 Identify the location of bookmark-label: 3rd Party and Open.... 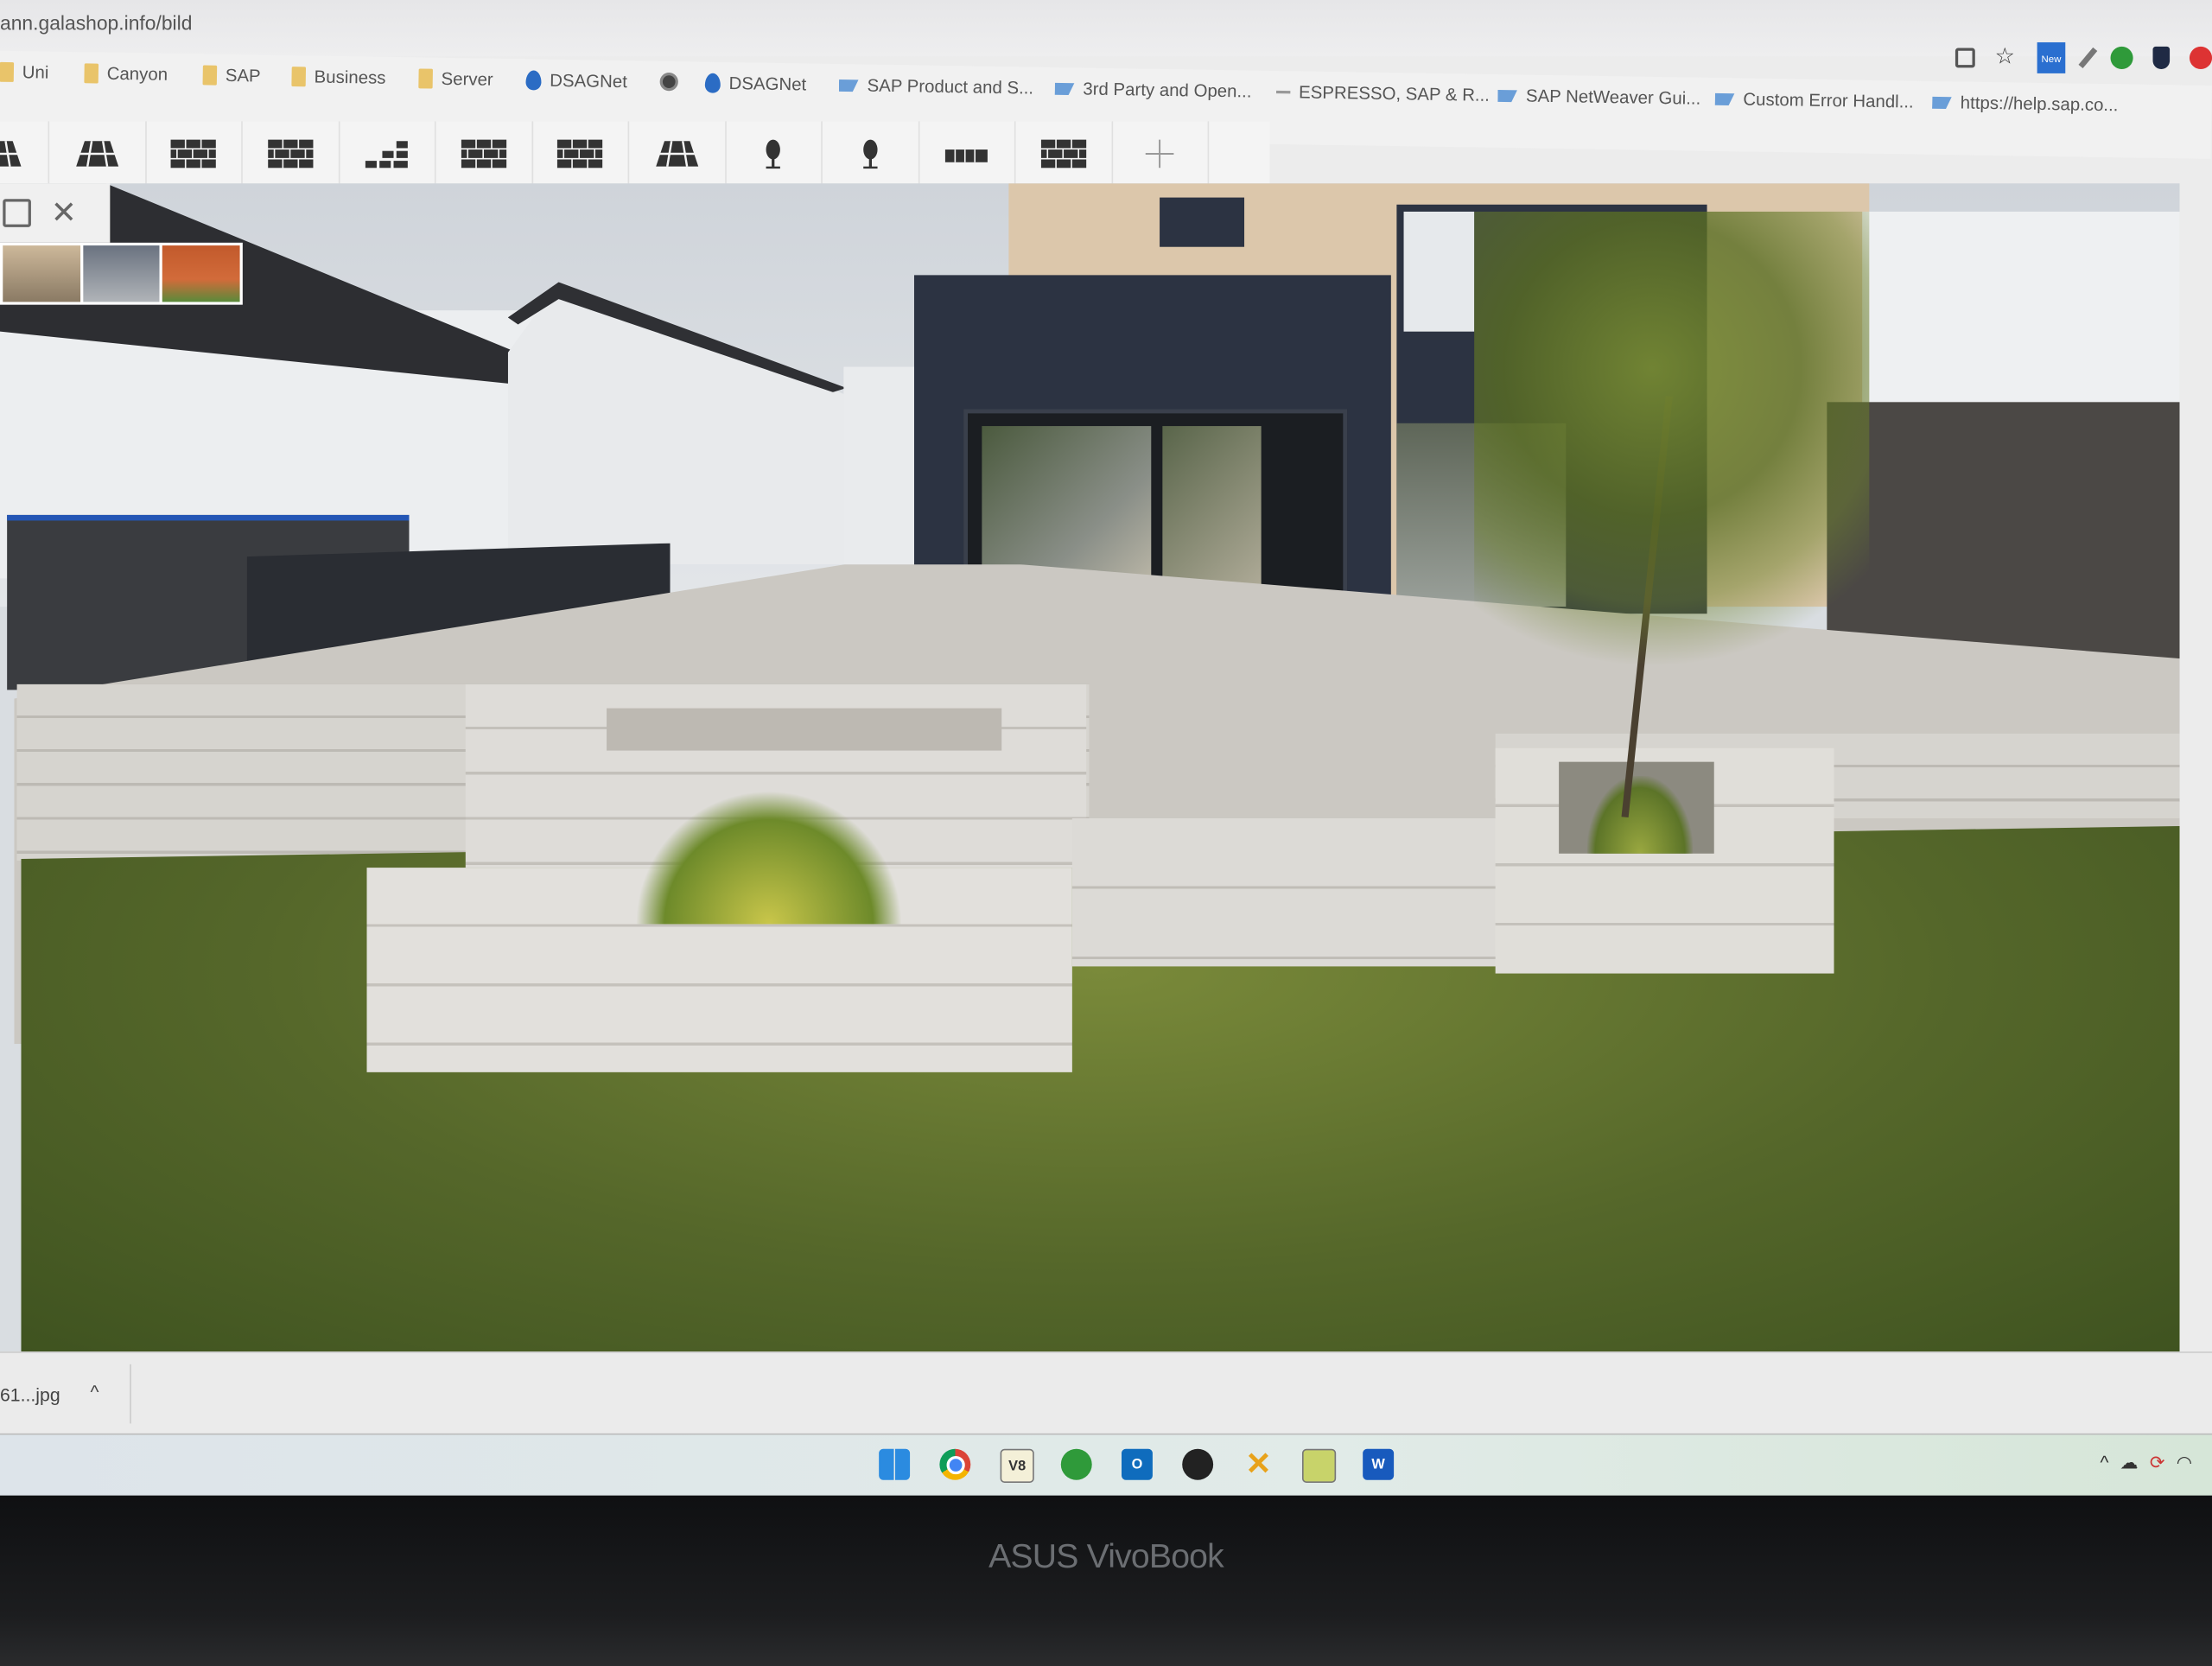
(1167, 91).